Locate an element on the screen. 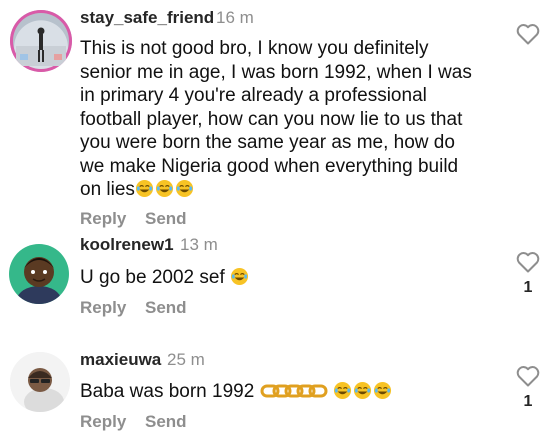  comment-username: koolrenew1 is located at coordinates (127, 245).